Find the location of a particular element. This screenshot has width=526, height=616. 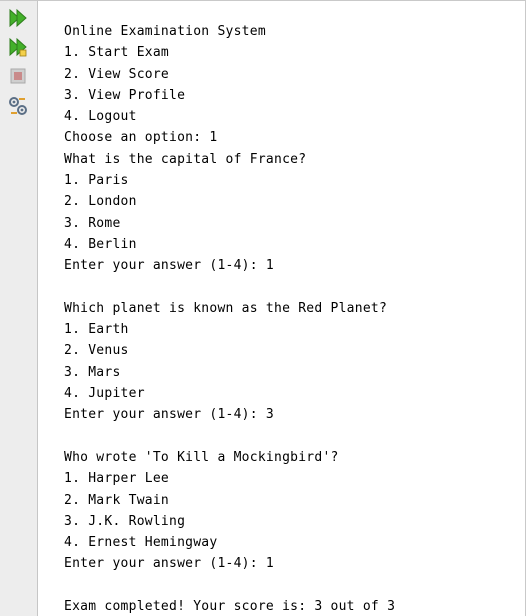

console-line: What is the capital of France? is located at coordinates (185, 159).